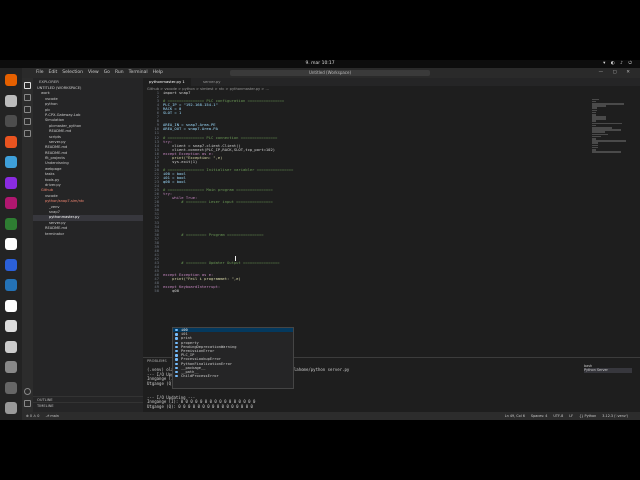  Describe the element at coordinates (27, 109) in the screenshot. I see `source-control-icon` at that location.